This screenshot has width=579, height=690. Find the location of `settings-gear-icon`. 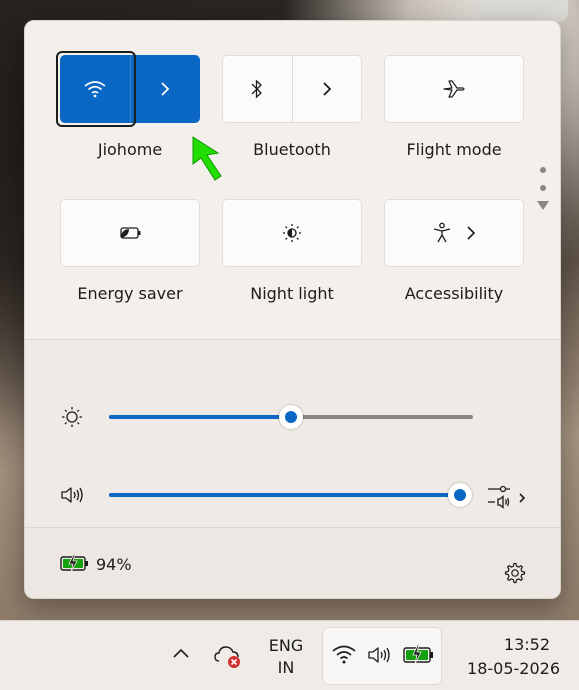

settings-gear-icon is located at coordinates (515, 573).